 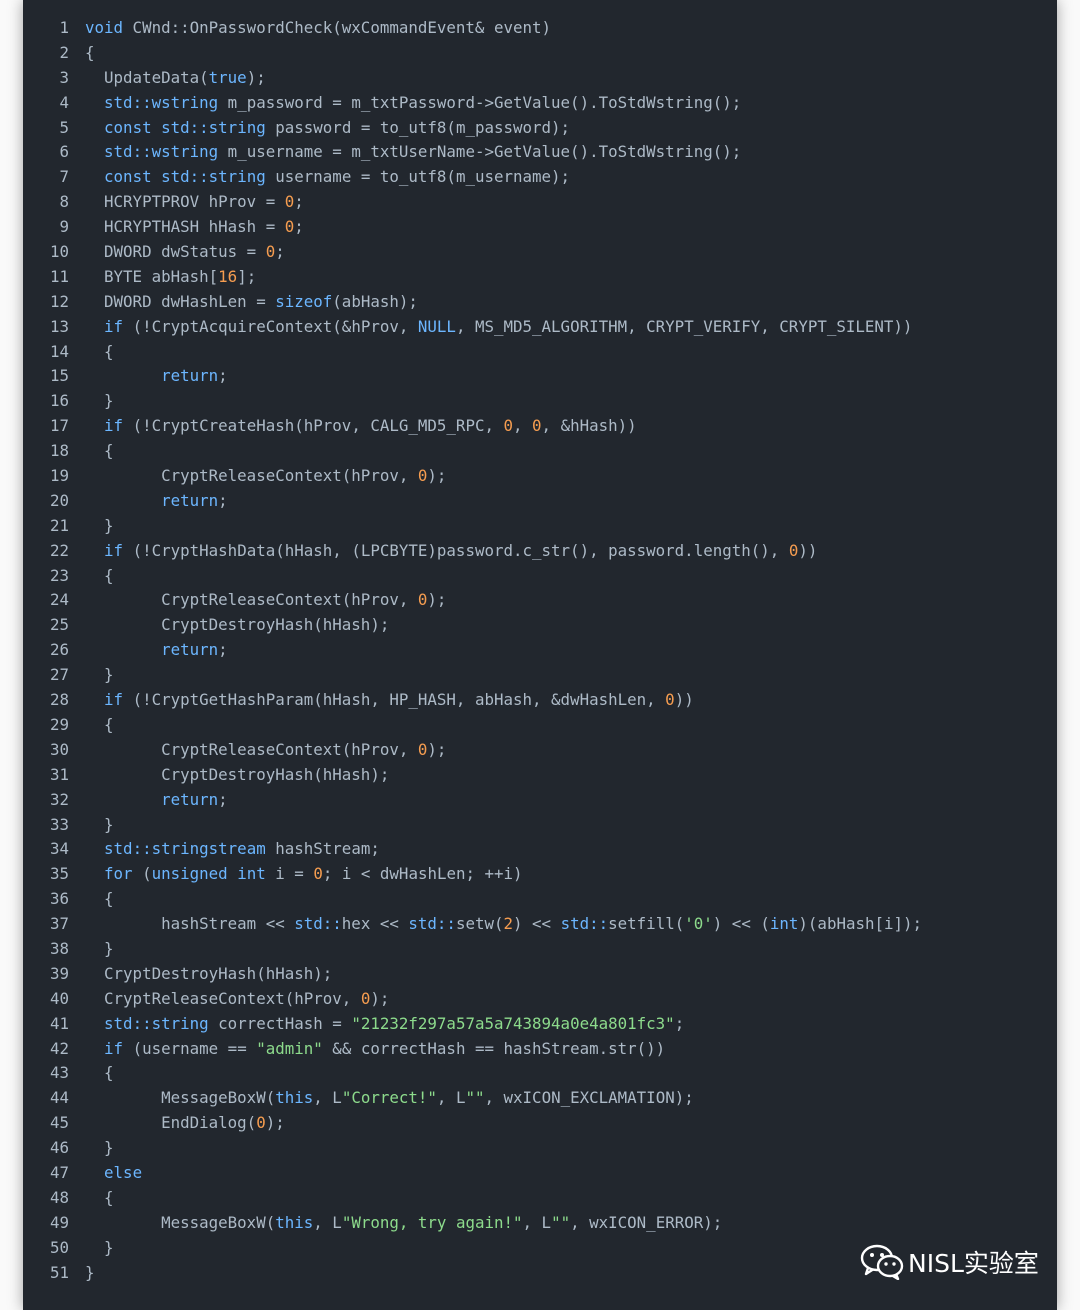 What do you see at coordinates (251, 874) in the screenshot?
I see `code-token: int` at bounding box center [251, 874].